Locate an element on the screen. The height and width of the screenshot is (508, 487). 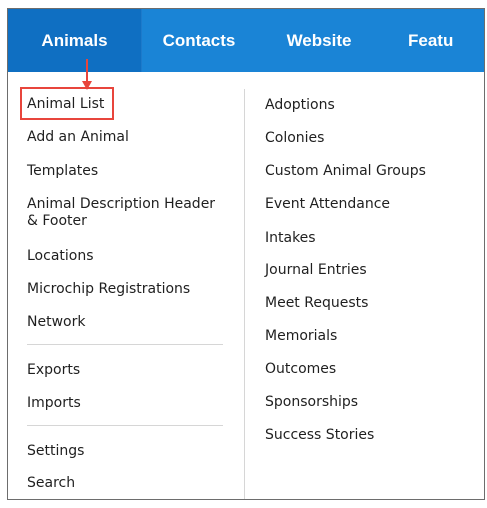
menu-item-add-an-animal: Add an Animal is located at coordinates (78, 137).